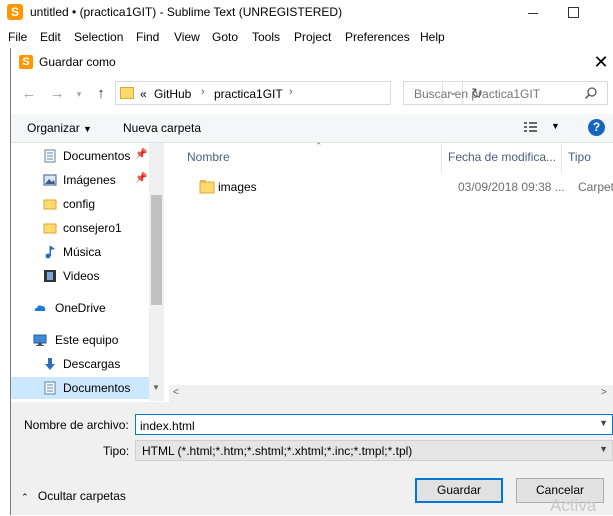 This screenshot has width=613, height=516. Describe the element at coordinates (50, 180) in the screenshot. I see `pictures-icon` at that location.